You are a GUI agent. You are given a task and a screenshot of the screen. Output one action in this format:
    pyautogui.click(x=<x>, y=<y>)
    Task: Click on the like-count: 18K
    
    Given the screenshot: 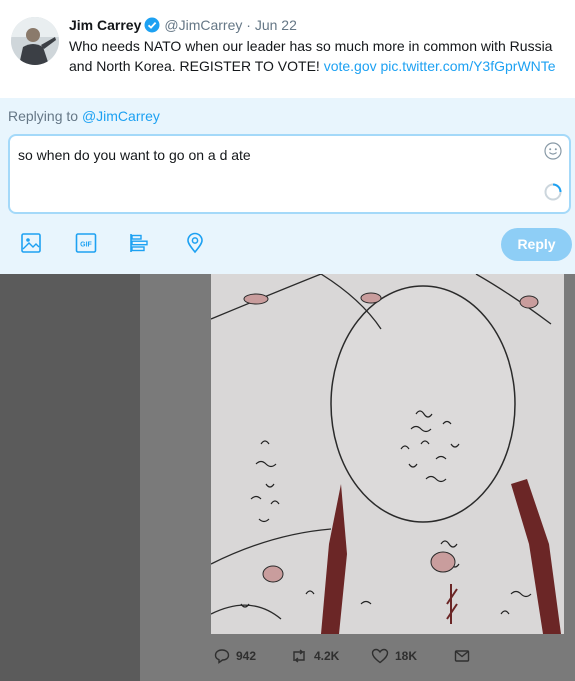 What is the action you would take?
    pyautogui.click(x=406, y=656)
    